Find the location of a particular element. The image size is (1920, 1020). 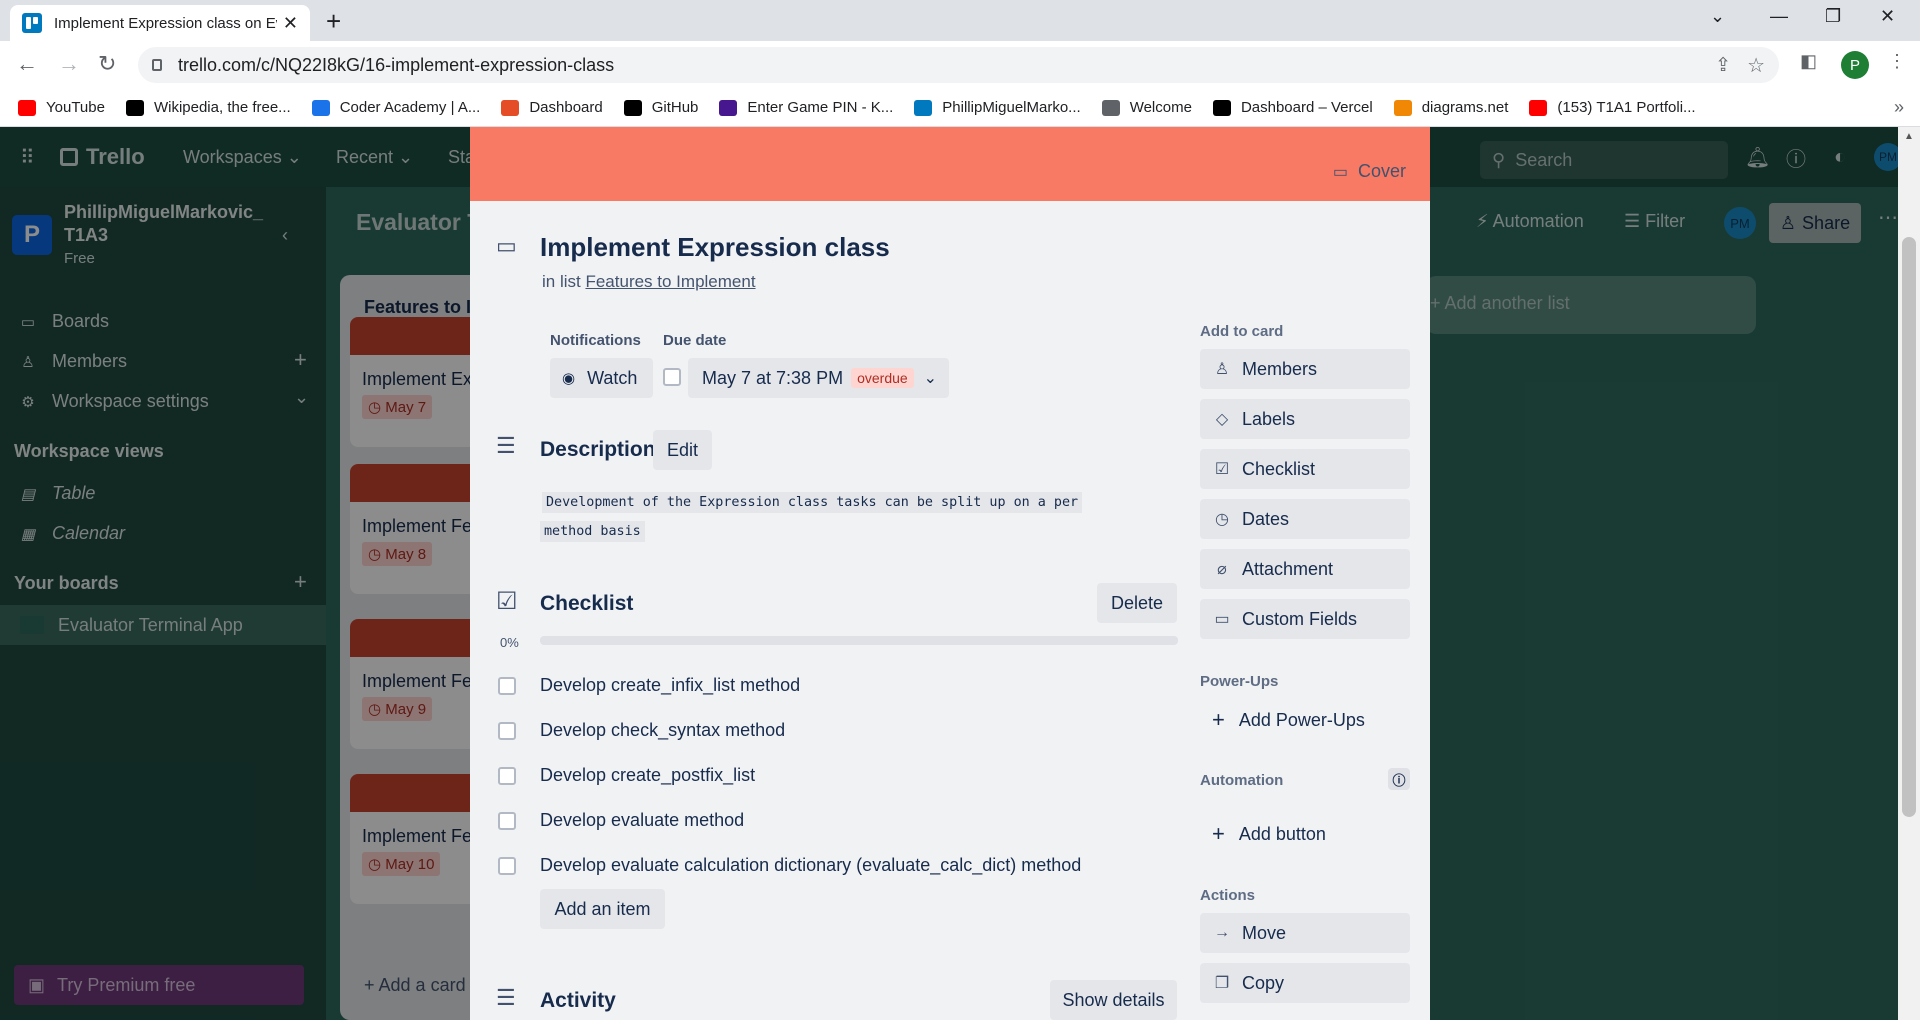

add-powerups-button: + Add Power-Ups is located at coordinates (1288, 720).